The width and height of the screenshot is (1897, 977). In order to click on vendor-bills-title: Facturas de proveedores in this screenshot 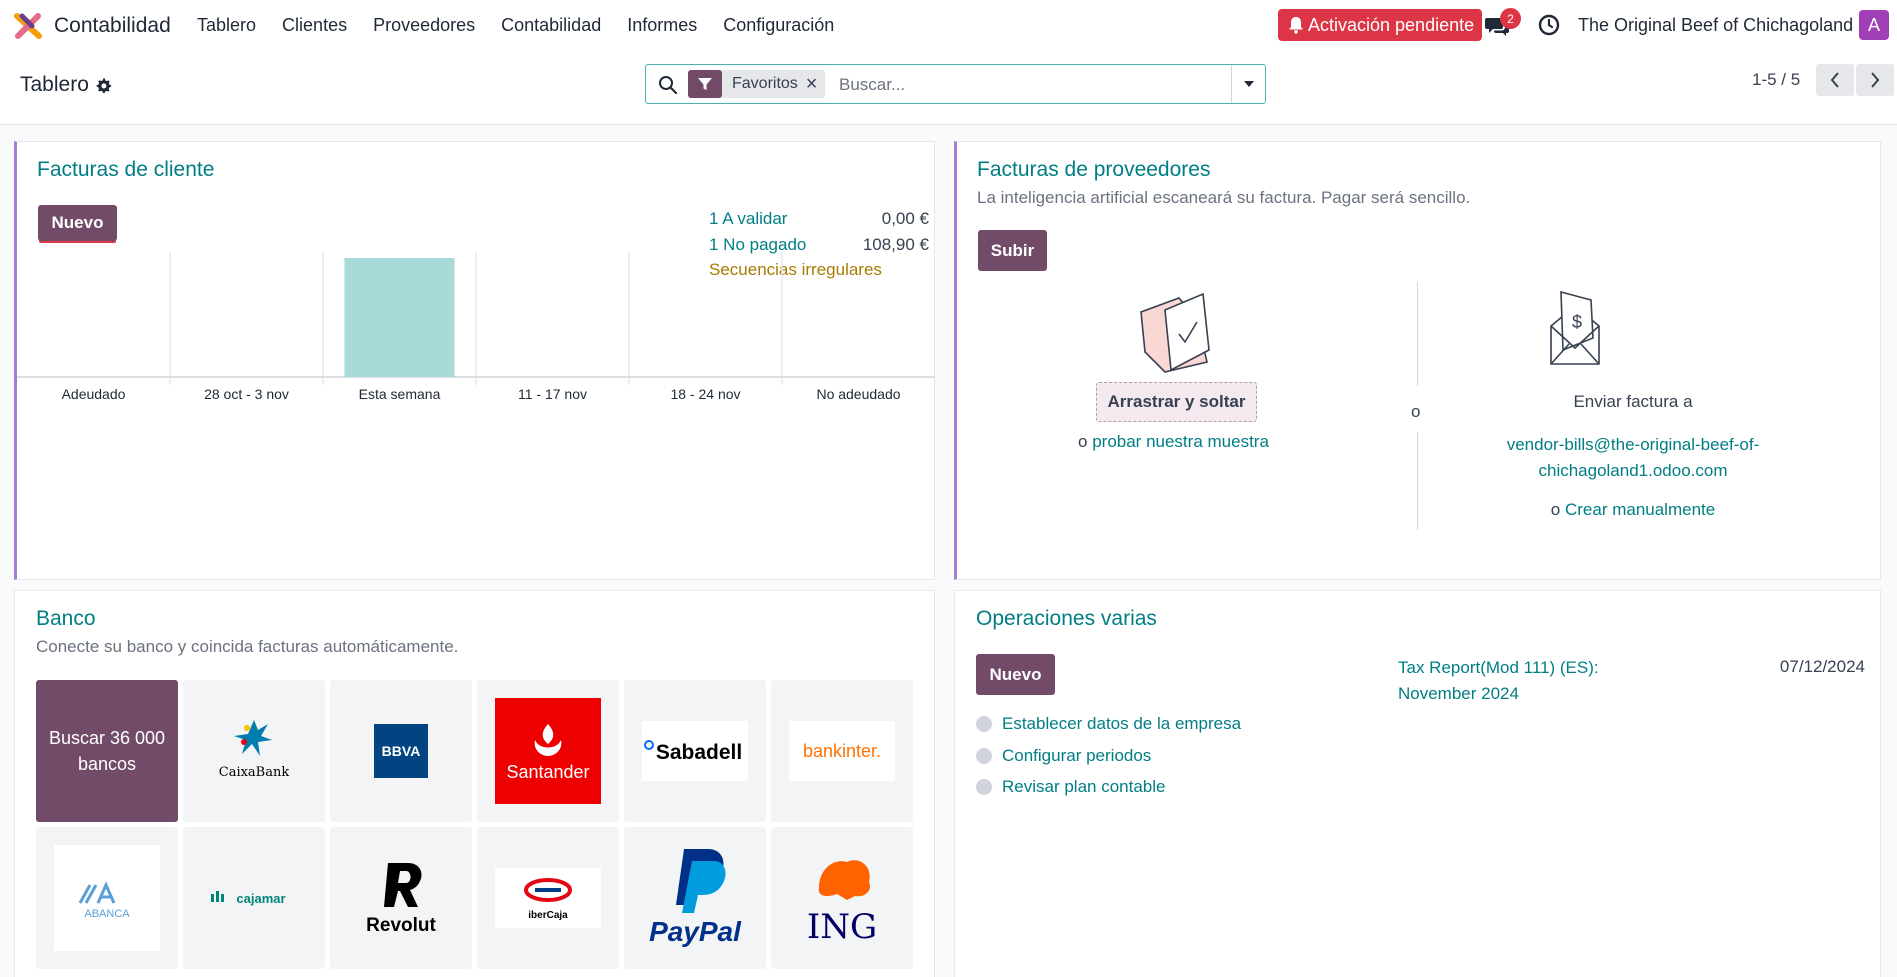, I will do `click(1093, 170)`.